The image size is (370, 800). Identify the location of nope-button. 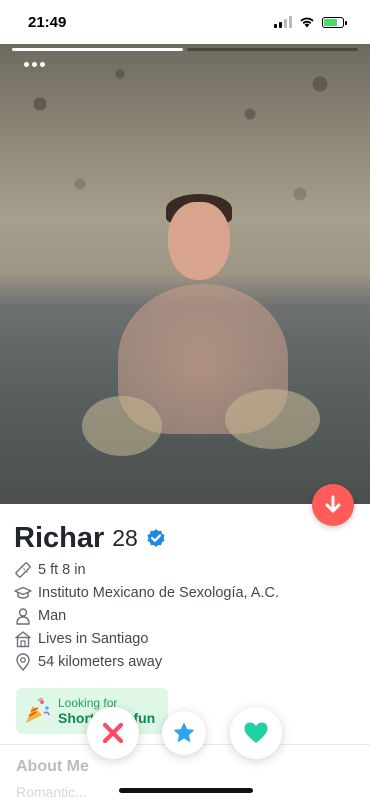
(113, 733).